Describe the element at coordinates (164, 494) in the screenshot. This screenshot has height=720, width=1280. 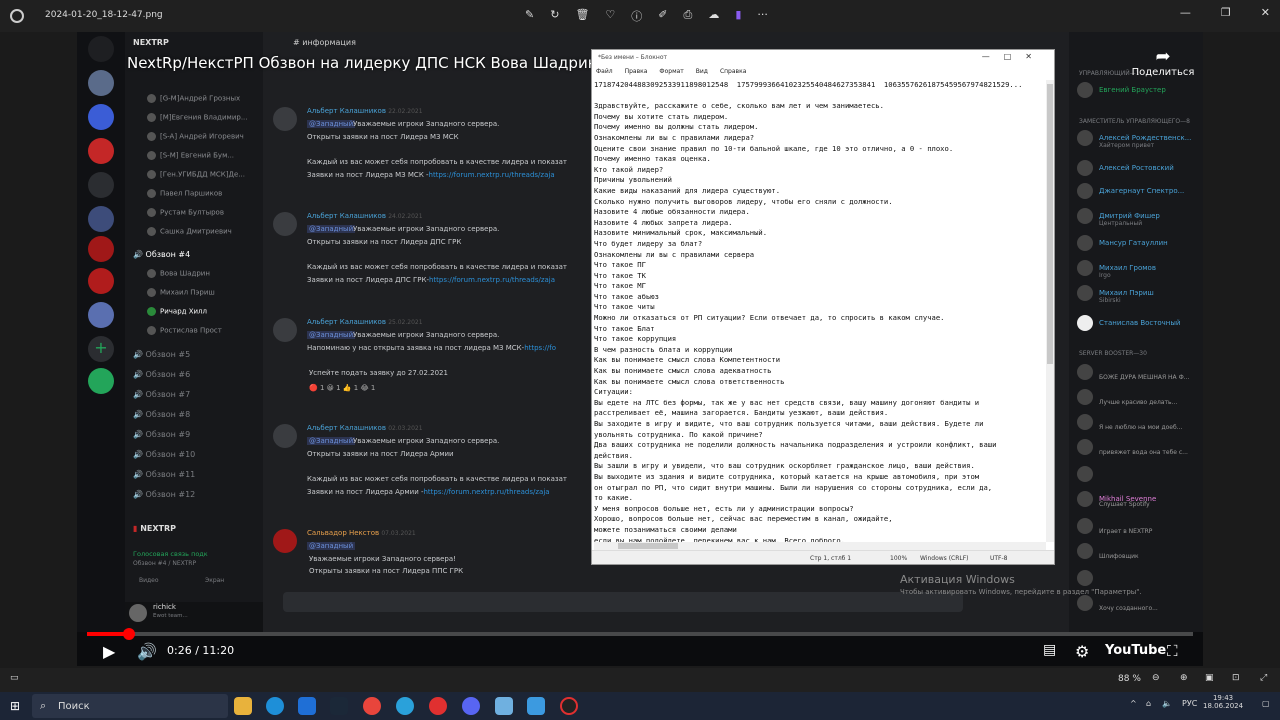
I see `voice-channel: 🔊 Обзвон #12` at that location.